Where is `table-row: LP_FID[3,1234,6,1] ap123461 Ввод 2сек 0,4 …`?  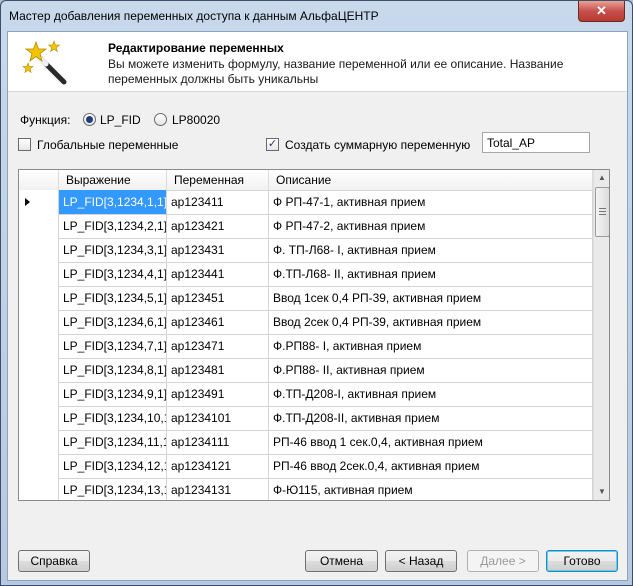 table-row: LP_FID[3,1234,6,1] ap123461 Ввод 2сек 0,4 … is located at coordinates (306, 322).